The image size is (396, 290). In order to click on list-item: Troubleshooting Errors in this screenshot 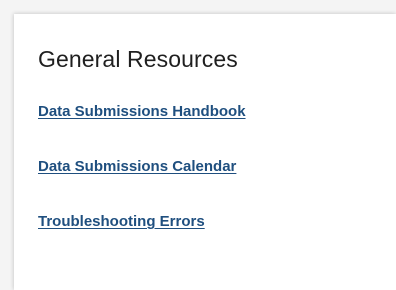, I will do `click(142, 222)`.